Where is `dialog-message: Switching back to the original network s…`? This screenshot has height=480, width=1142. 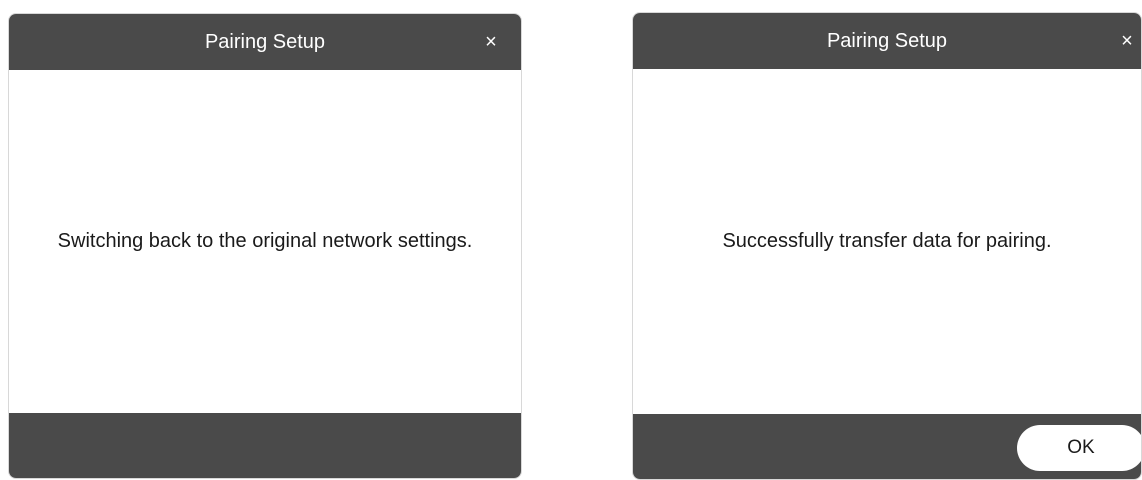 dialog-message: Switching back to the original network s… is located at coordinates (265, 241).